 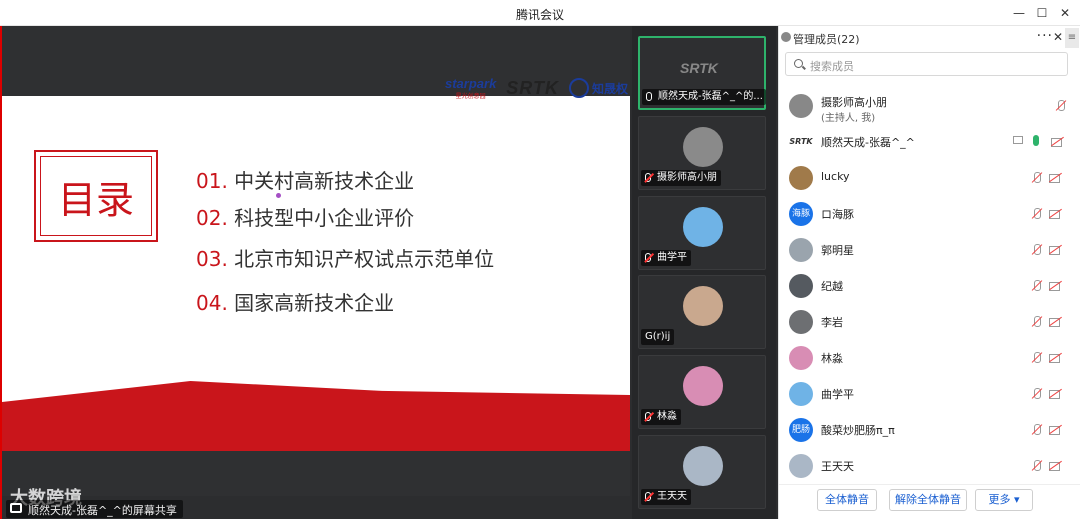 I want to click on member-name: lucky, so click(x=835, y=176).